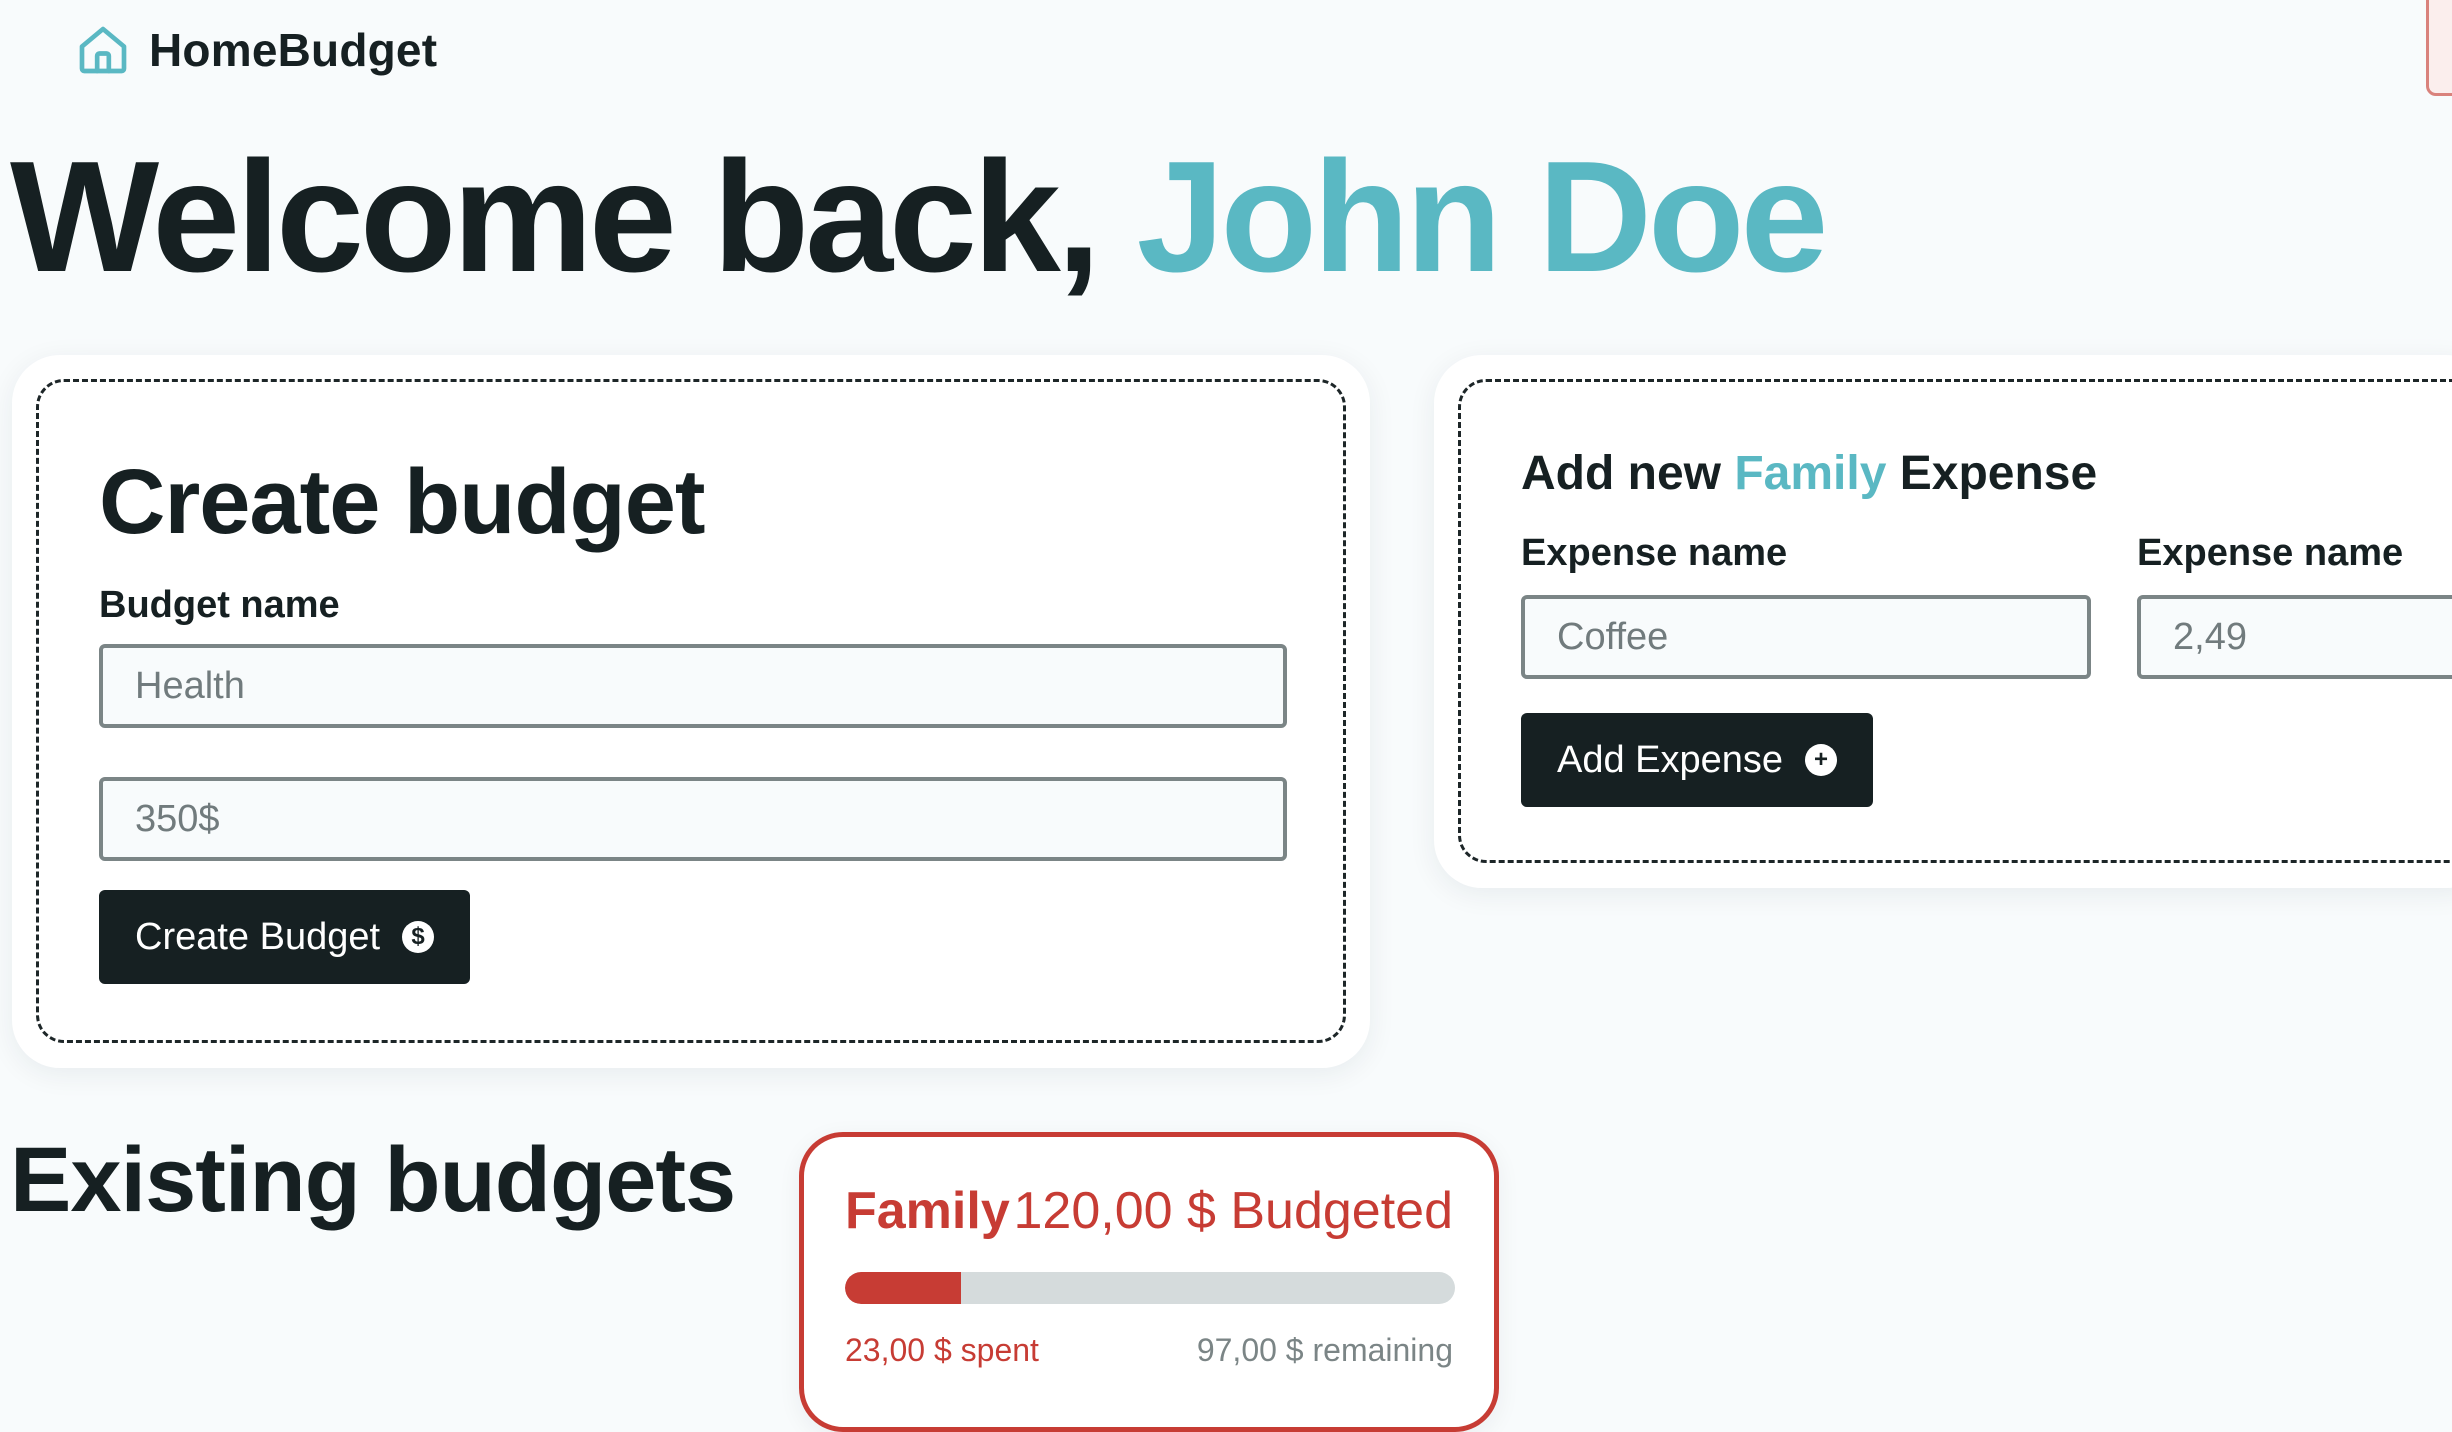 This screenshot has width=2452, height=1432. Describe the element at coordinates (693, 686) in the screenshot. I see `budget-name-input` at that location.